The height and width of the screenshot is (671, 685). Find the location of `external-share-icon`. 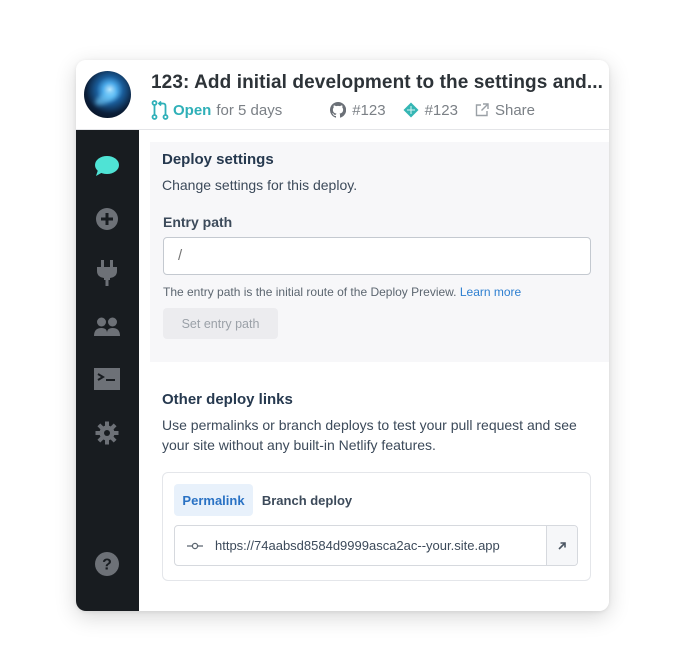

external-share-icon is located at coordinates (482, 110).